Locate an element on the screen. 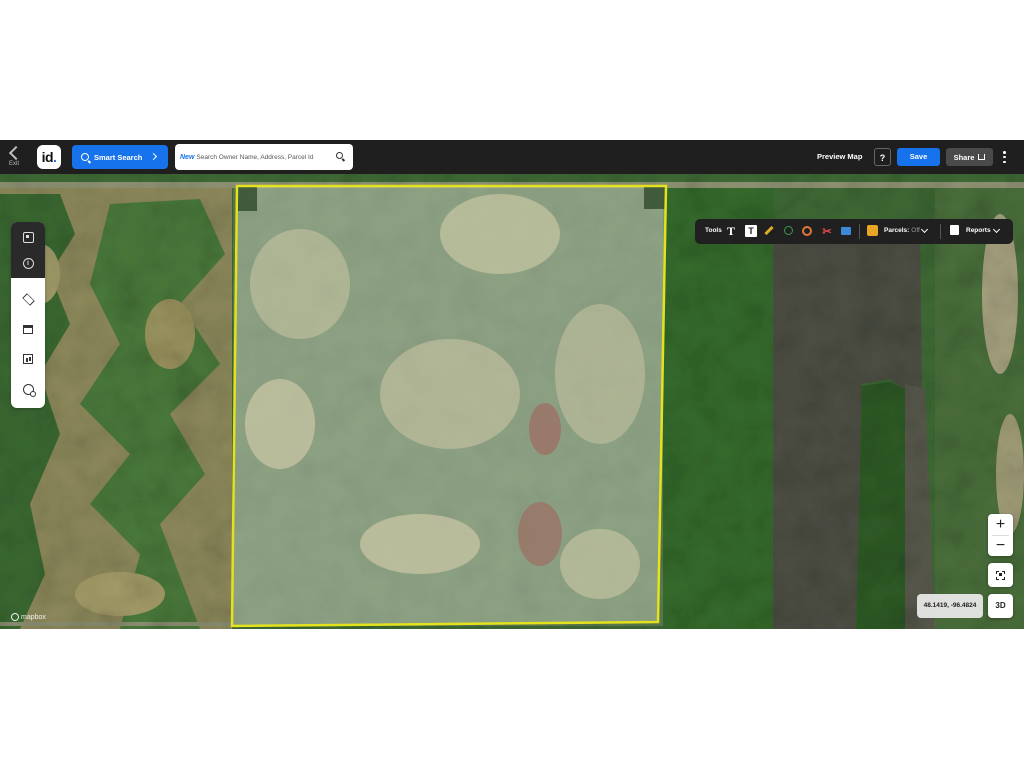 This screenshot has height=768, width=1024. three-d-button: 3D is located at coordinates (1000, 606).